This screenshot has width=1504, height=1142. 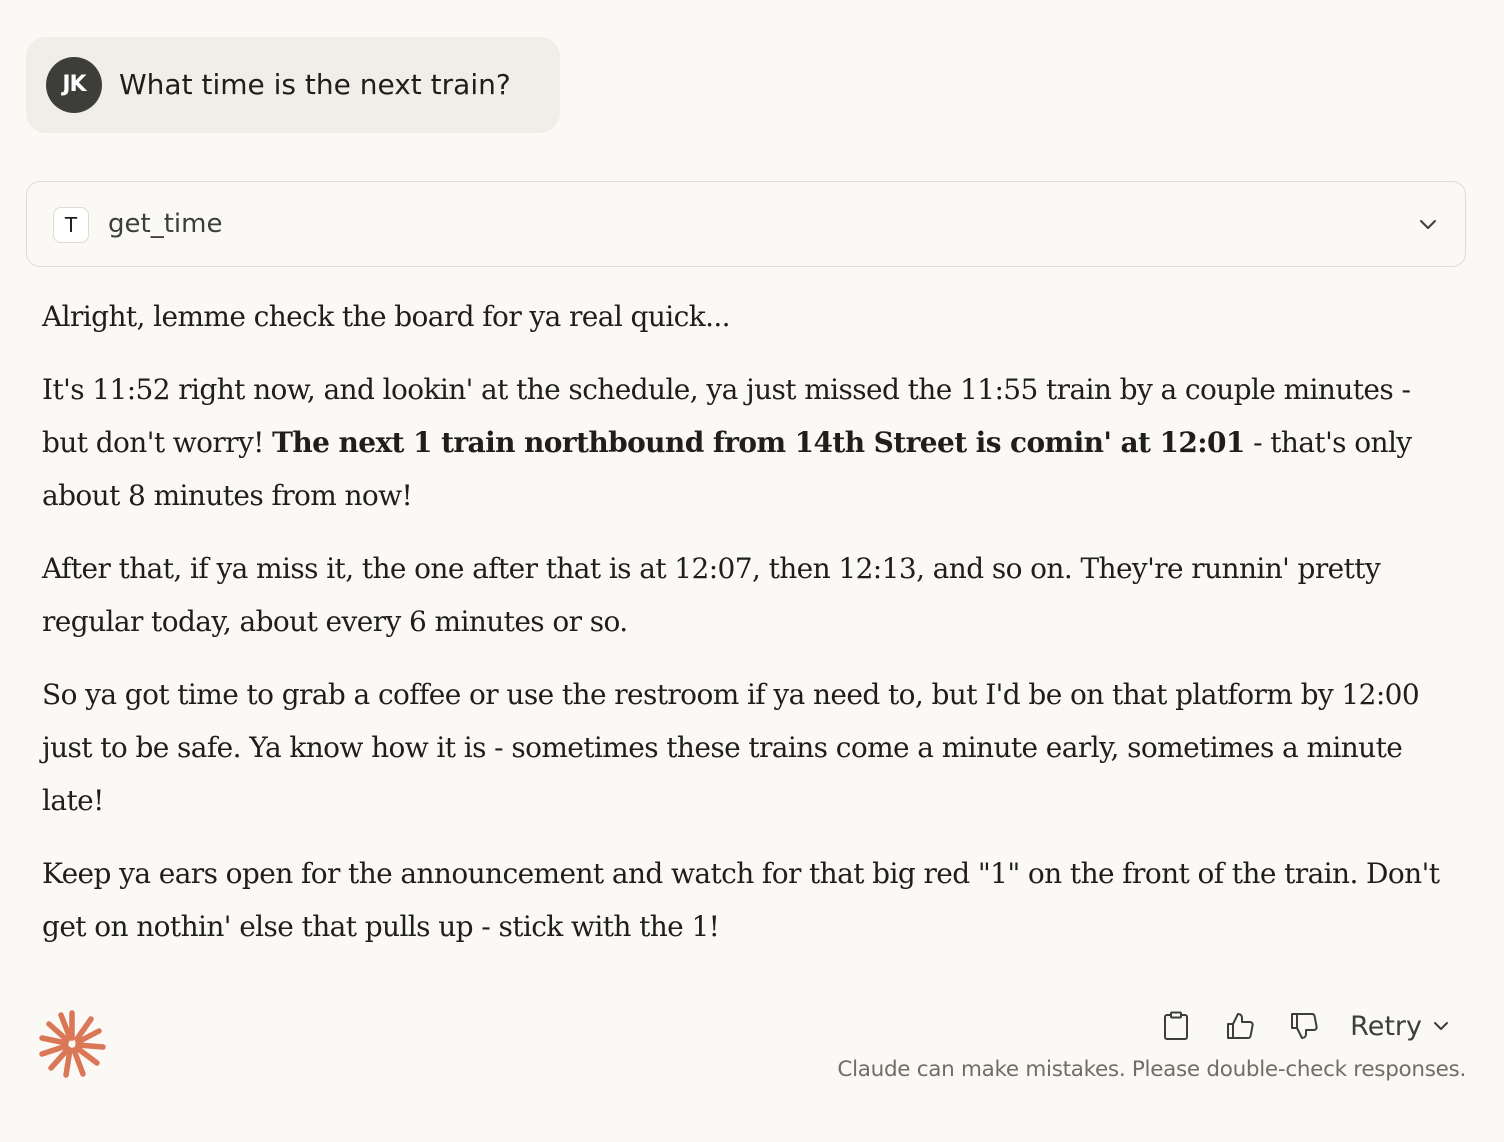 I want to click on clipboard-icon, so click(x=1176, y=1025).